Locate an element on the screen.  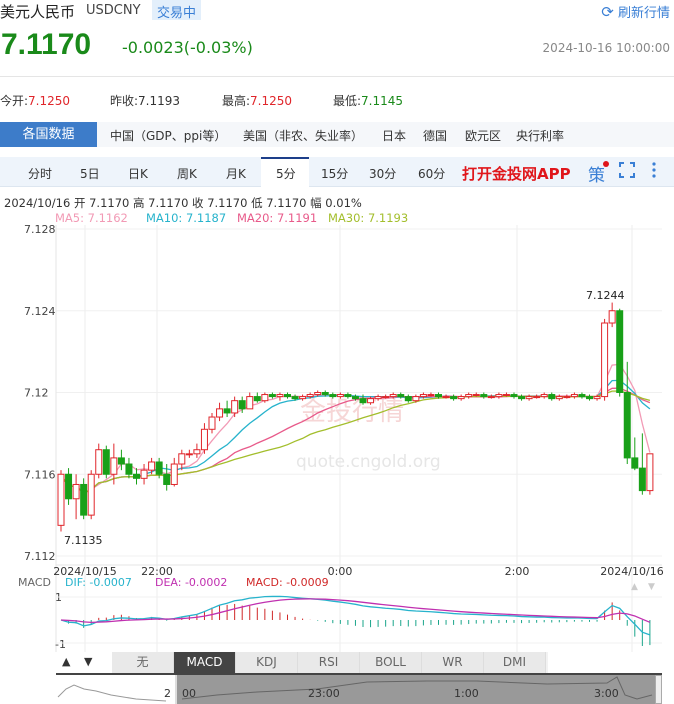
navigator-label: 1:00 is located at coordinates (466, 693).